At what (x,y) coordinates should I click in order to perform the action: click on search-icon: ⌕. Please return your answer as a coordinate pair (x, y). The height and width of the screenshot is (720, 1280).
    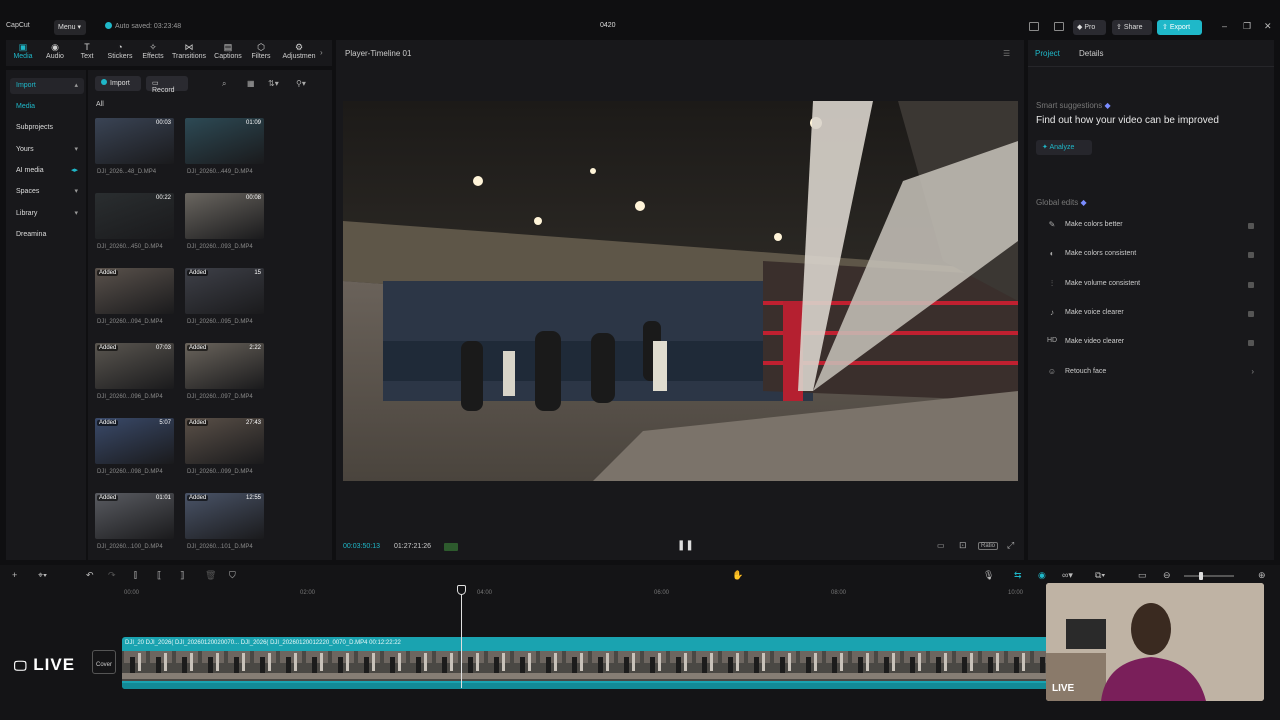
    Looking at the image, I should click on (224, 84).